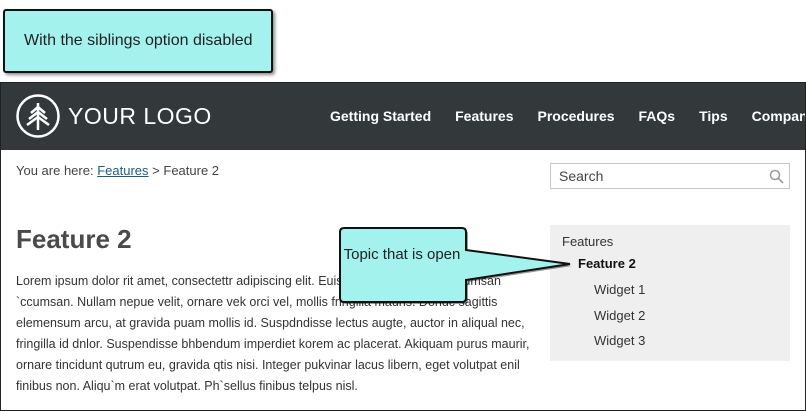 The height and width of the screenshot is (411, 806). I want to click on sidenav-item-widget-2: Widget 2, so click(619, 315).